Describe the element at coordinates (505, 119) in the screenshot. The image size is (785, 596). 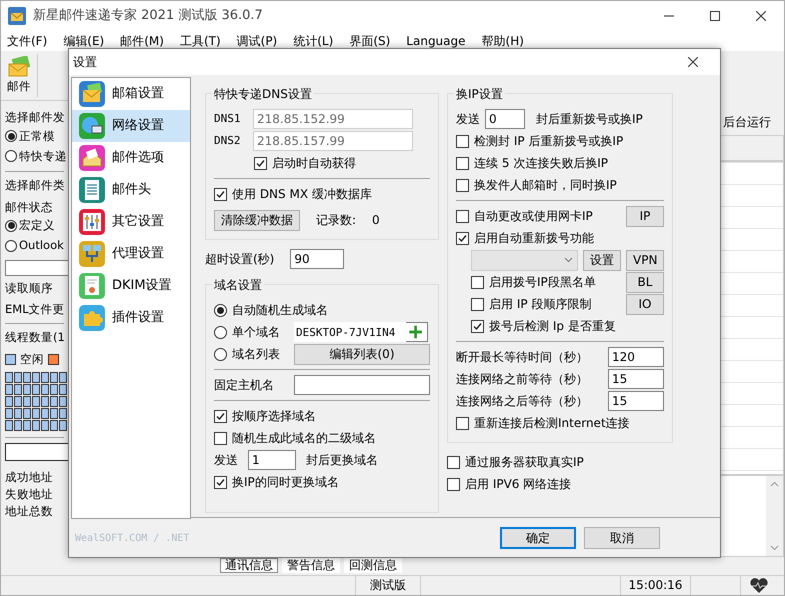
I see `input-field: 0` at that location.